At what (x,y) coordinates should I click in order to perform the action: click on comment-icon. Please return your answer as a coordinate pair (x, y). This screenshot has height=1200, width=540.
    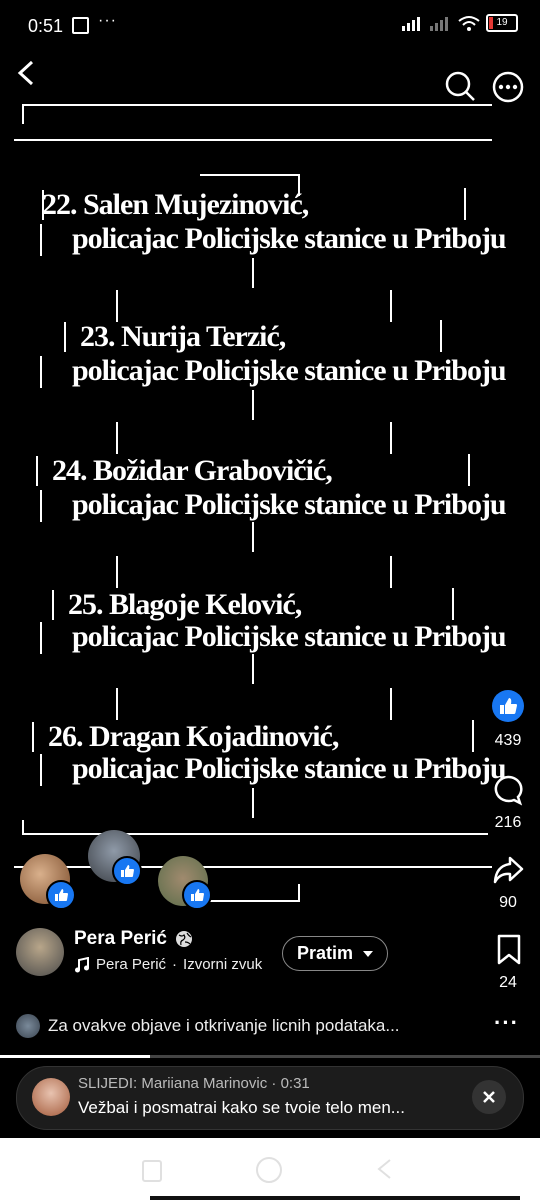
    Looking at the image, I should click on (508, 790).